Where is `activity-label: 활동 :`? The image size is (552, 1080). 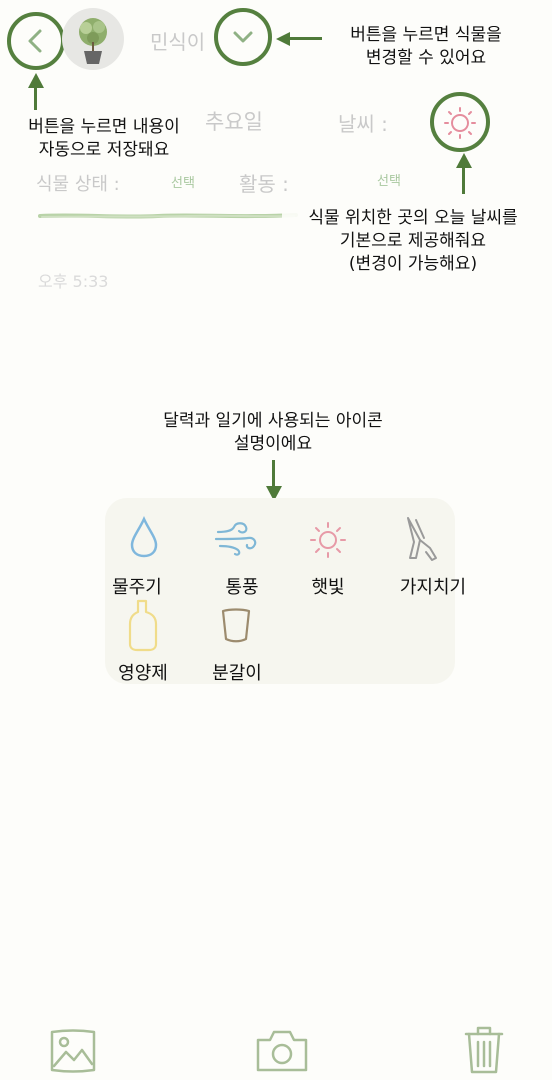 activity-label: 활동 : is located at coordinates (264, 184).